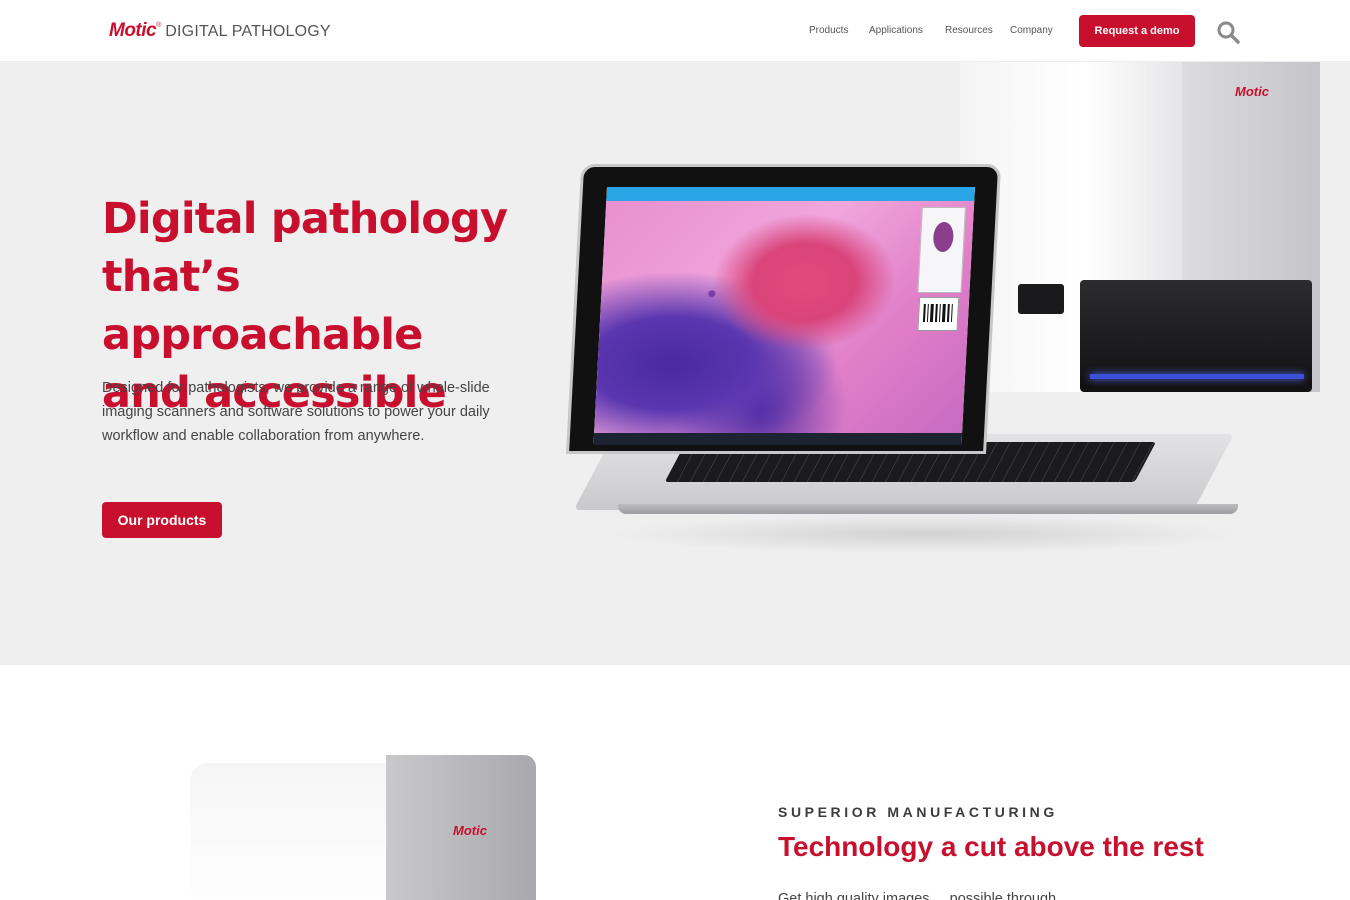  Describe the element at coordinates (938, 314) in the screenshot. I see `barcode-label` at that location.